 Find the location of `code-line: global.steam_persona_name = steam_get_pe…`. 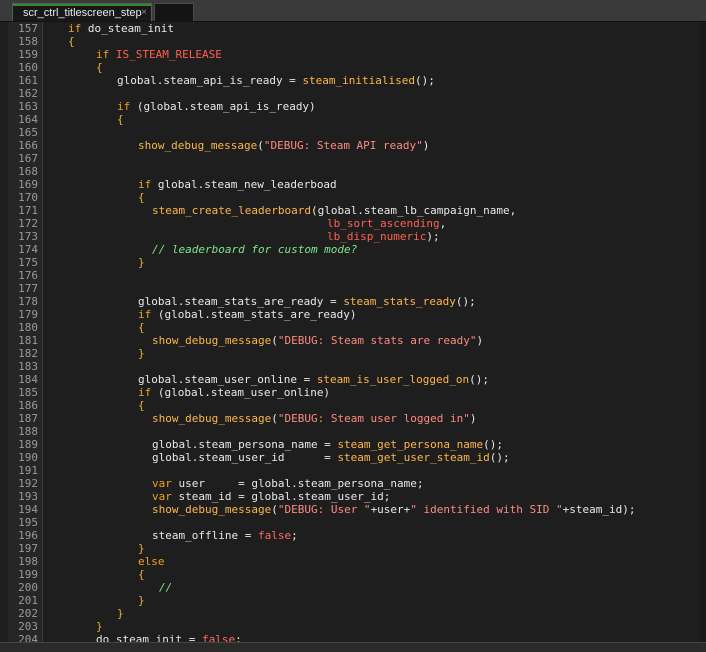

code-line: global.steam_persona_name = steam_get_pe… is located at coordinates (327, 444).